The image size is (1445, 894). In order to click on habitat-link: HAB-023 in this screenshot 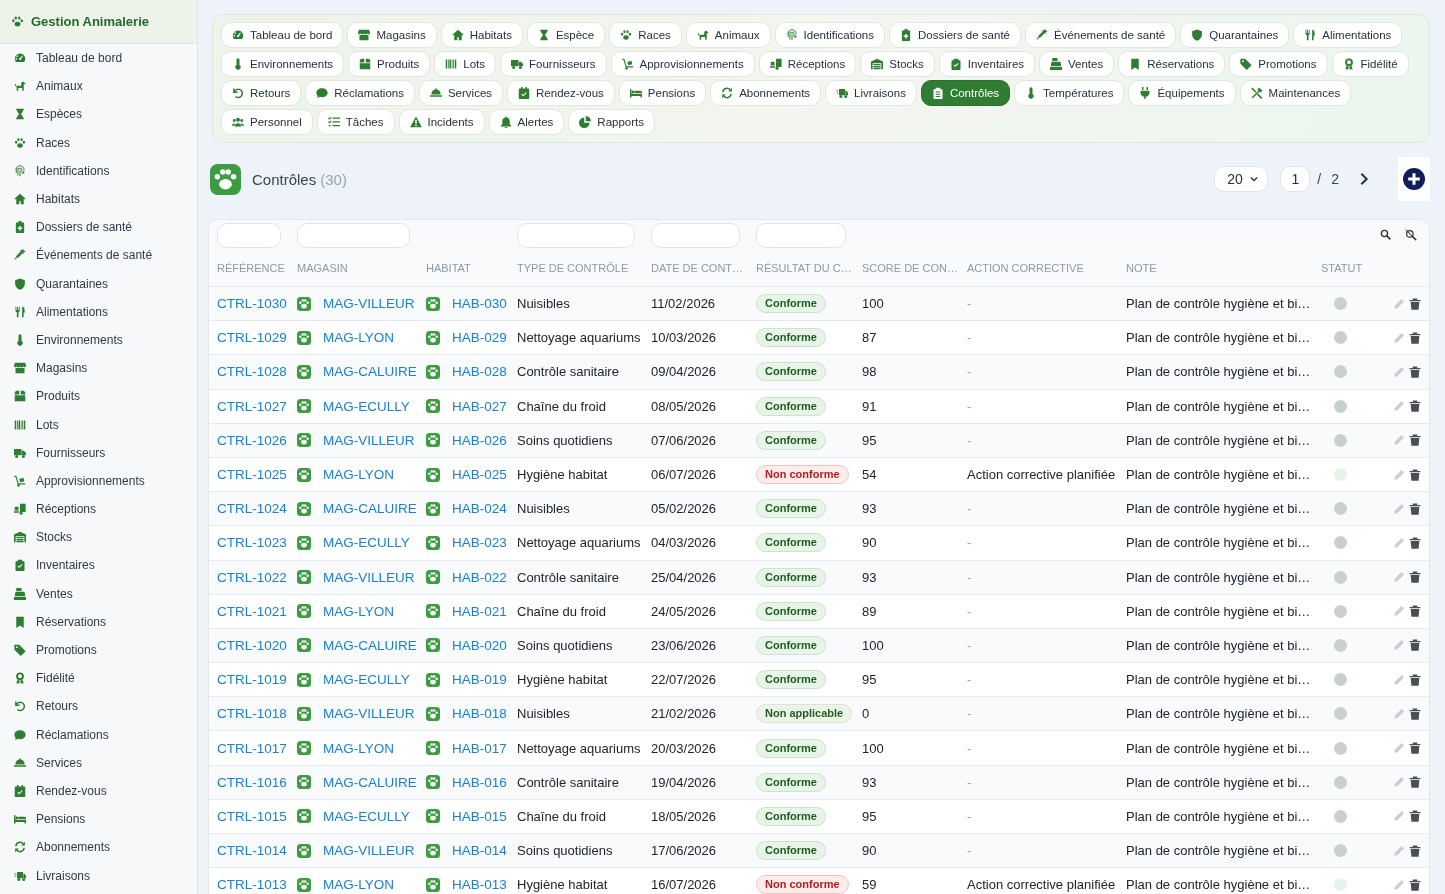, I will do `click(479, 543)`.